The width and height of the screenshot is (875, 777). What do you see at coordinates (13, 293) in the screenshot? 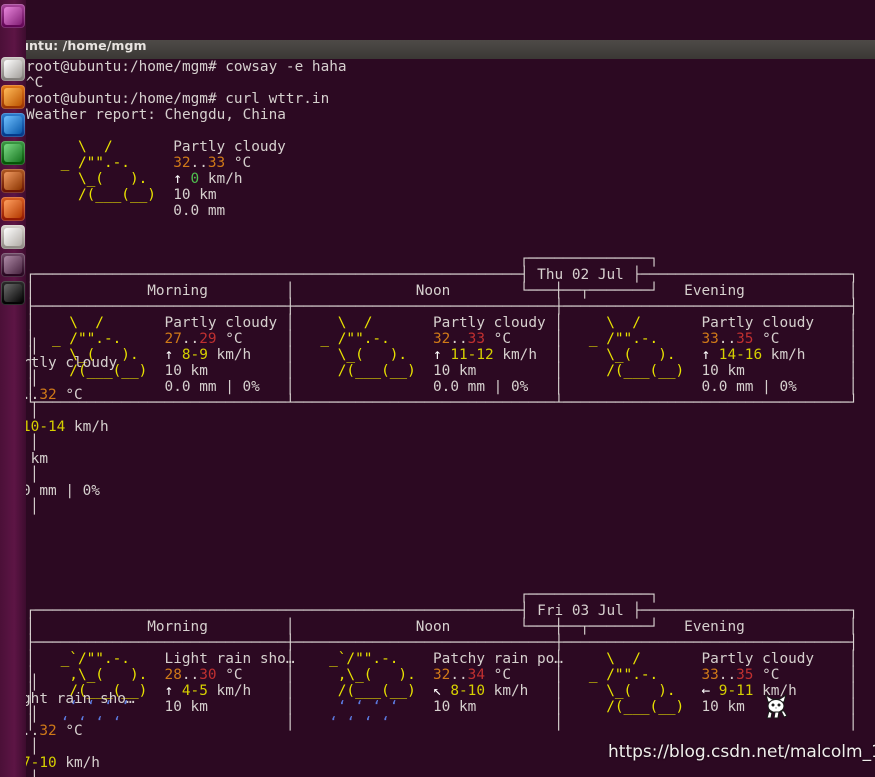
I see `terminal-icon` at bounding box center [13, 293].